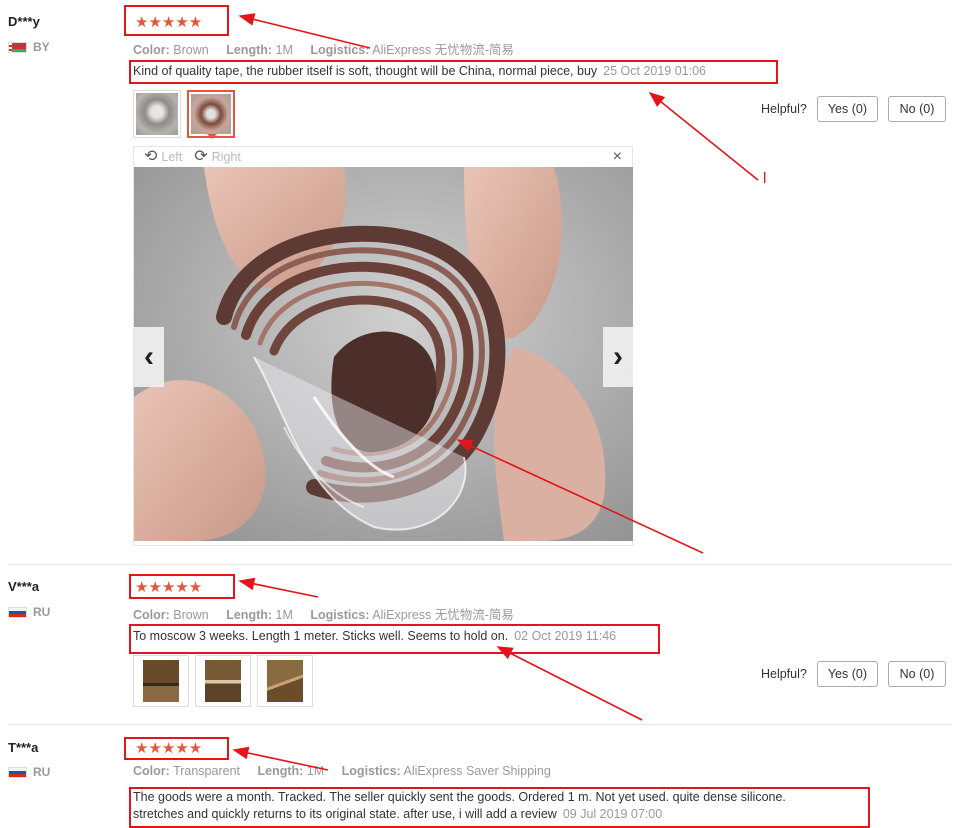 The image size is (956, 828). What do you see at coordinates (477, 771) in the screenshot?
I see `logistics-value: AliExpress Saver Shipping` at bounding box center [477, 771].